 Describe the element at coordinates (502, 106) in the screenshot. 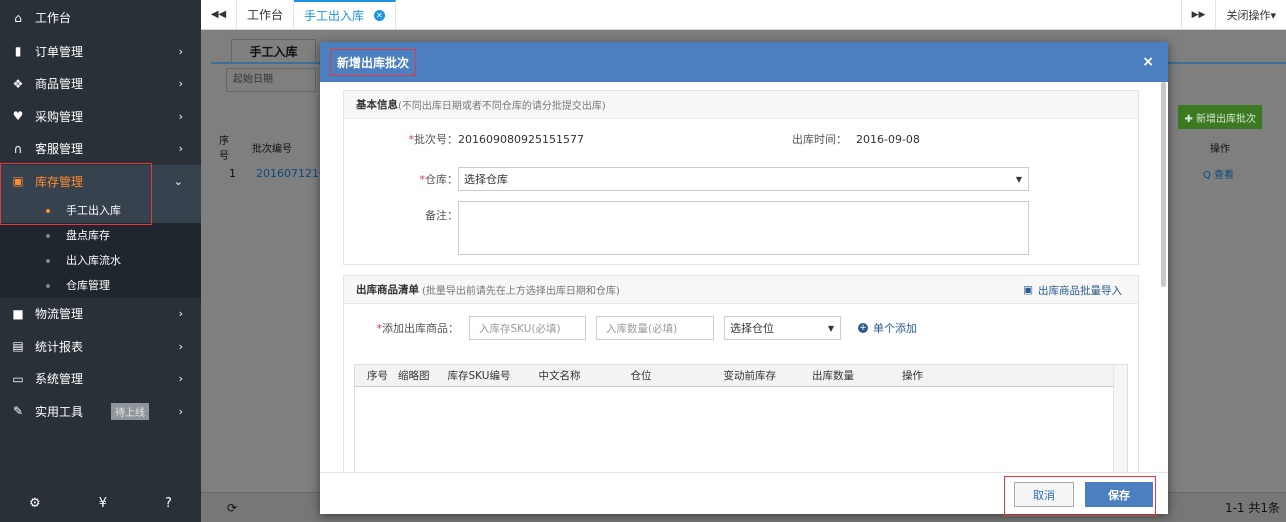

I see `panel-note: (不同出库日期或者不同仓库的请分批提交出库)` at that location.